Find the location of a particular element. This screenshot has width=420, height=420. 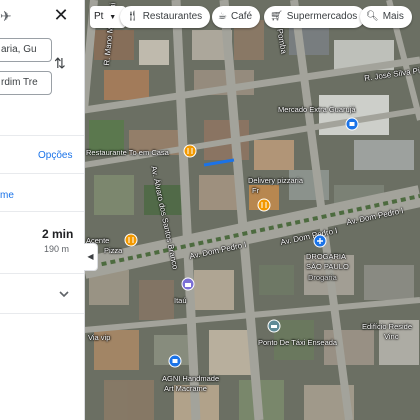

route-distance: 190 m is located at coordinates (57, 249).